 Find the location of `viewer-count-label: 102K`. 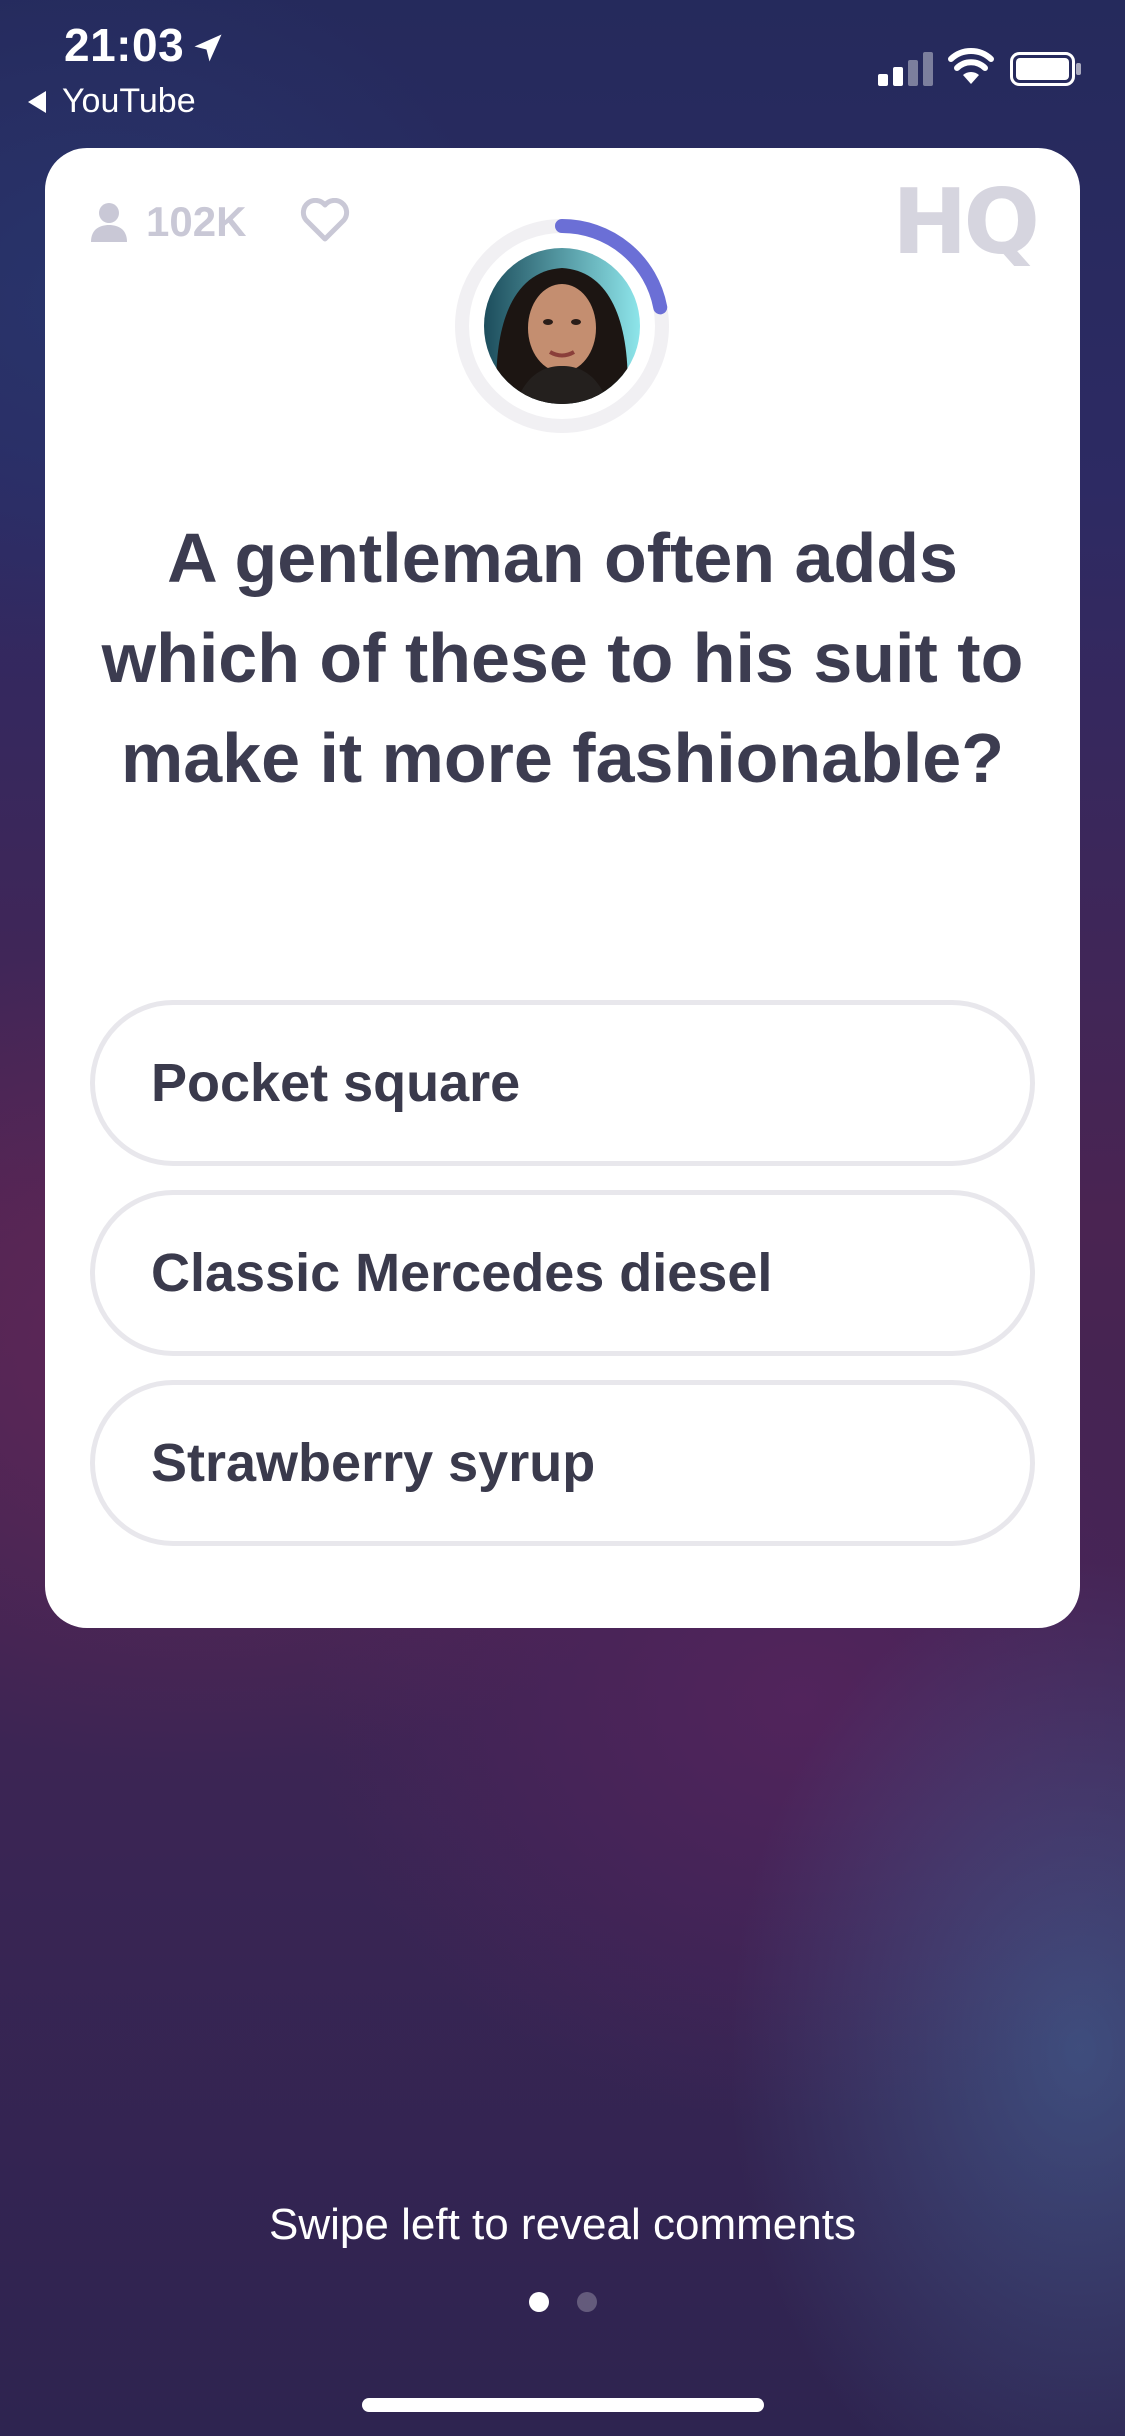

viewer-count-label: 102K is located at coordinates (196, 221).